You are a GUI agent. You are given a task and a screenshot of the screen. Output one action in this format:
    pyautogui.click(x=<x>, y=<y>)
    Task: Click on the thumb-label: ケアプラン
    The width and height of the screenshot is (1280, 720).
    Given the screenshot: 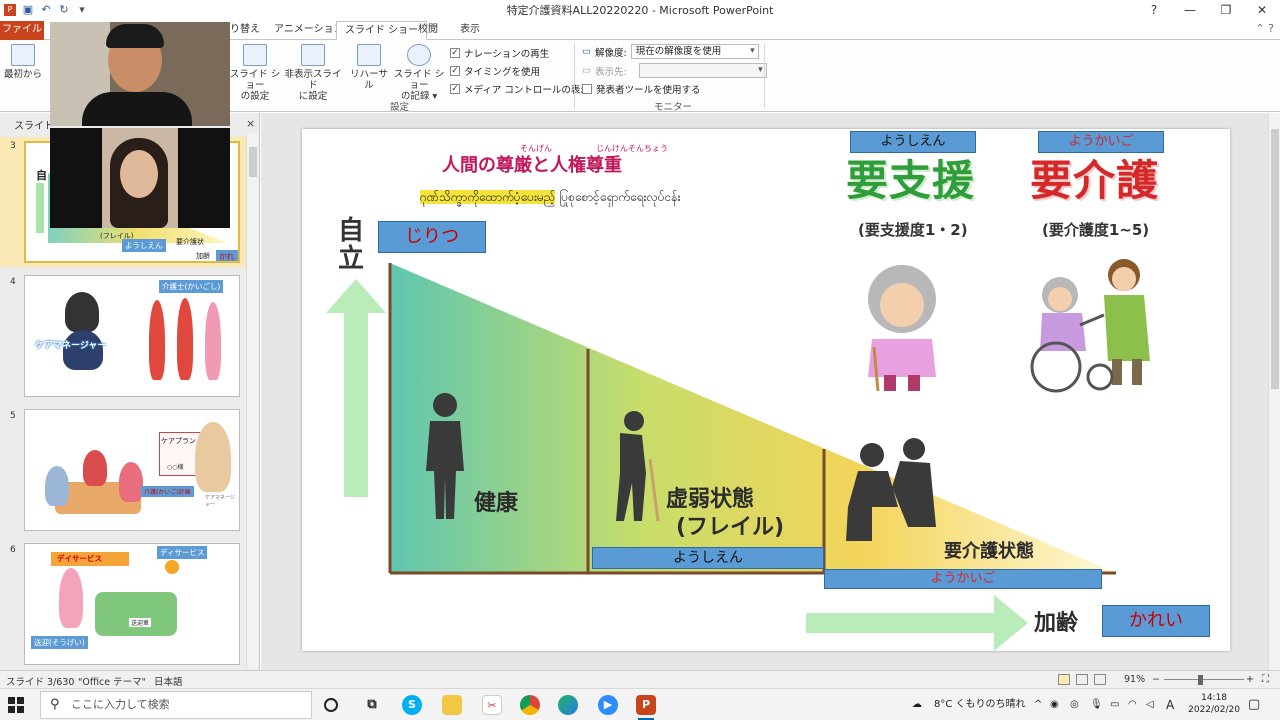 What is the action you would take?
    pyautogui.click(x=178, y=441)
    